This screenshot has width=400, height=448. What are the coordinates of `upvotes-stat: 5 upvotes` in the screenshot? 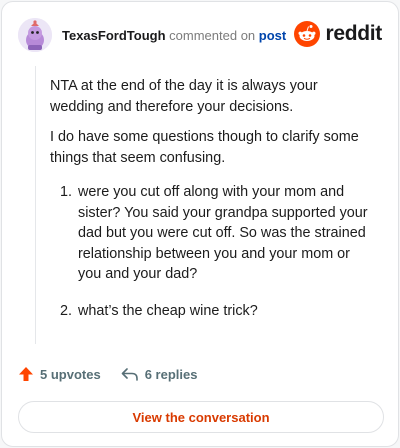 It's located at (59, 374).